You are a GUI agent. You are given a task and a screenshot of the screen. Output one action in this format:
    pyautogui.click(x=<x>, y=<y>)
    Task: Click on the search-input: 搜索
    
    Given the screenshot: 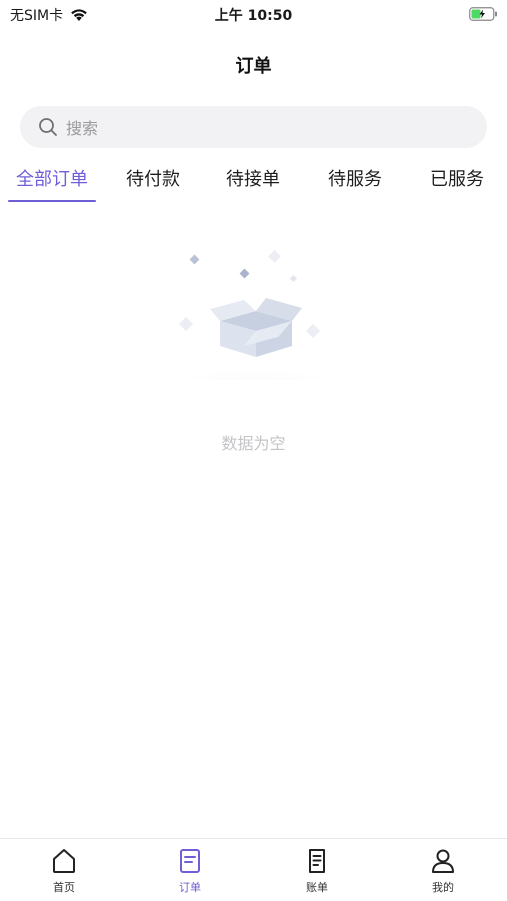 What is the action you would take?
    pyautogui.click(x=253, y=127)
    